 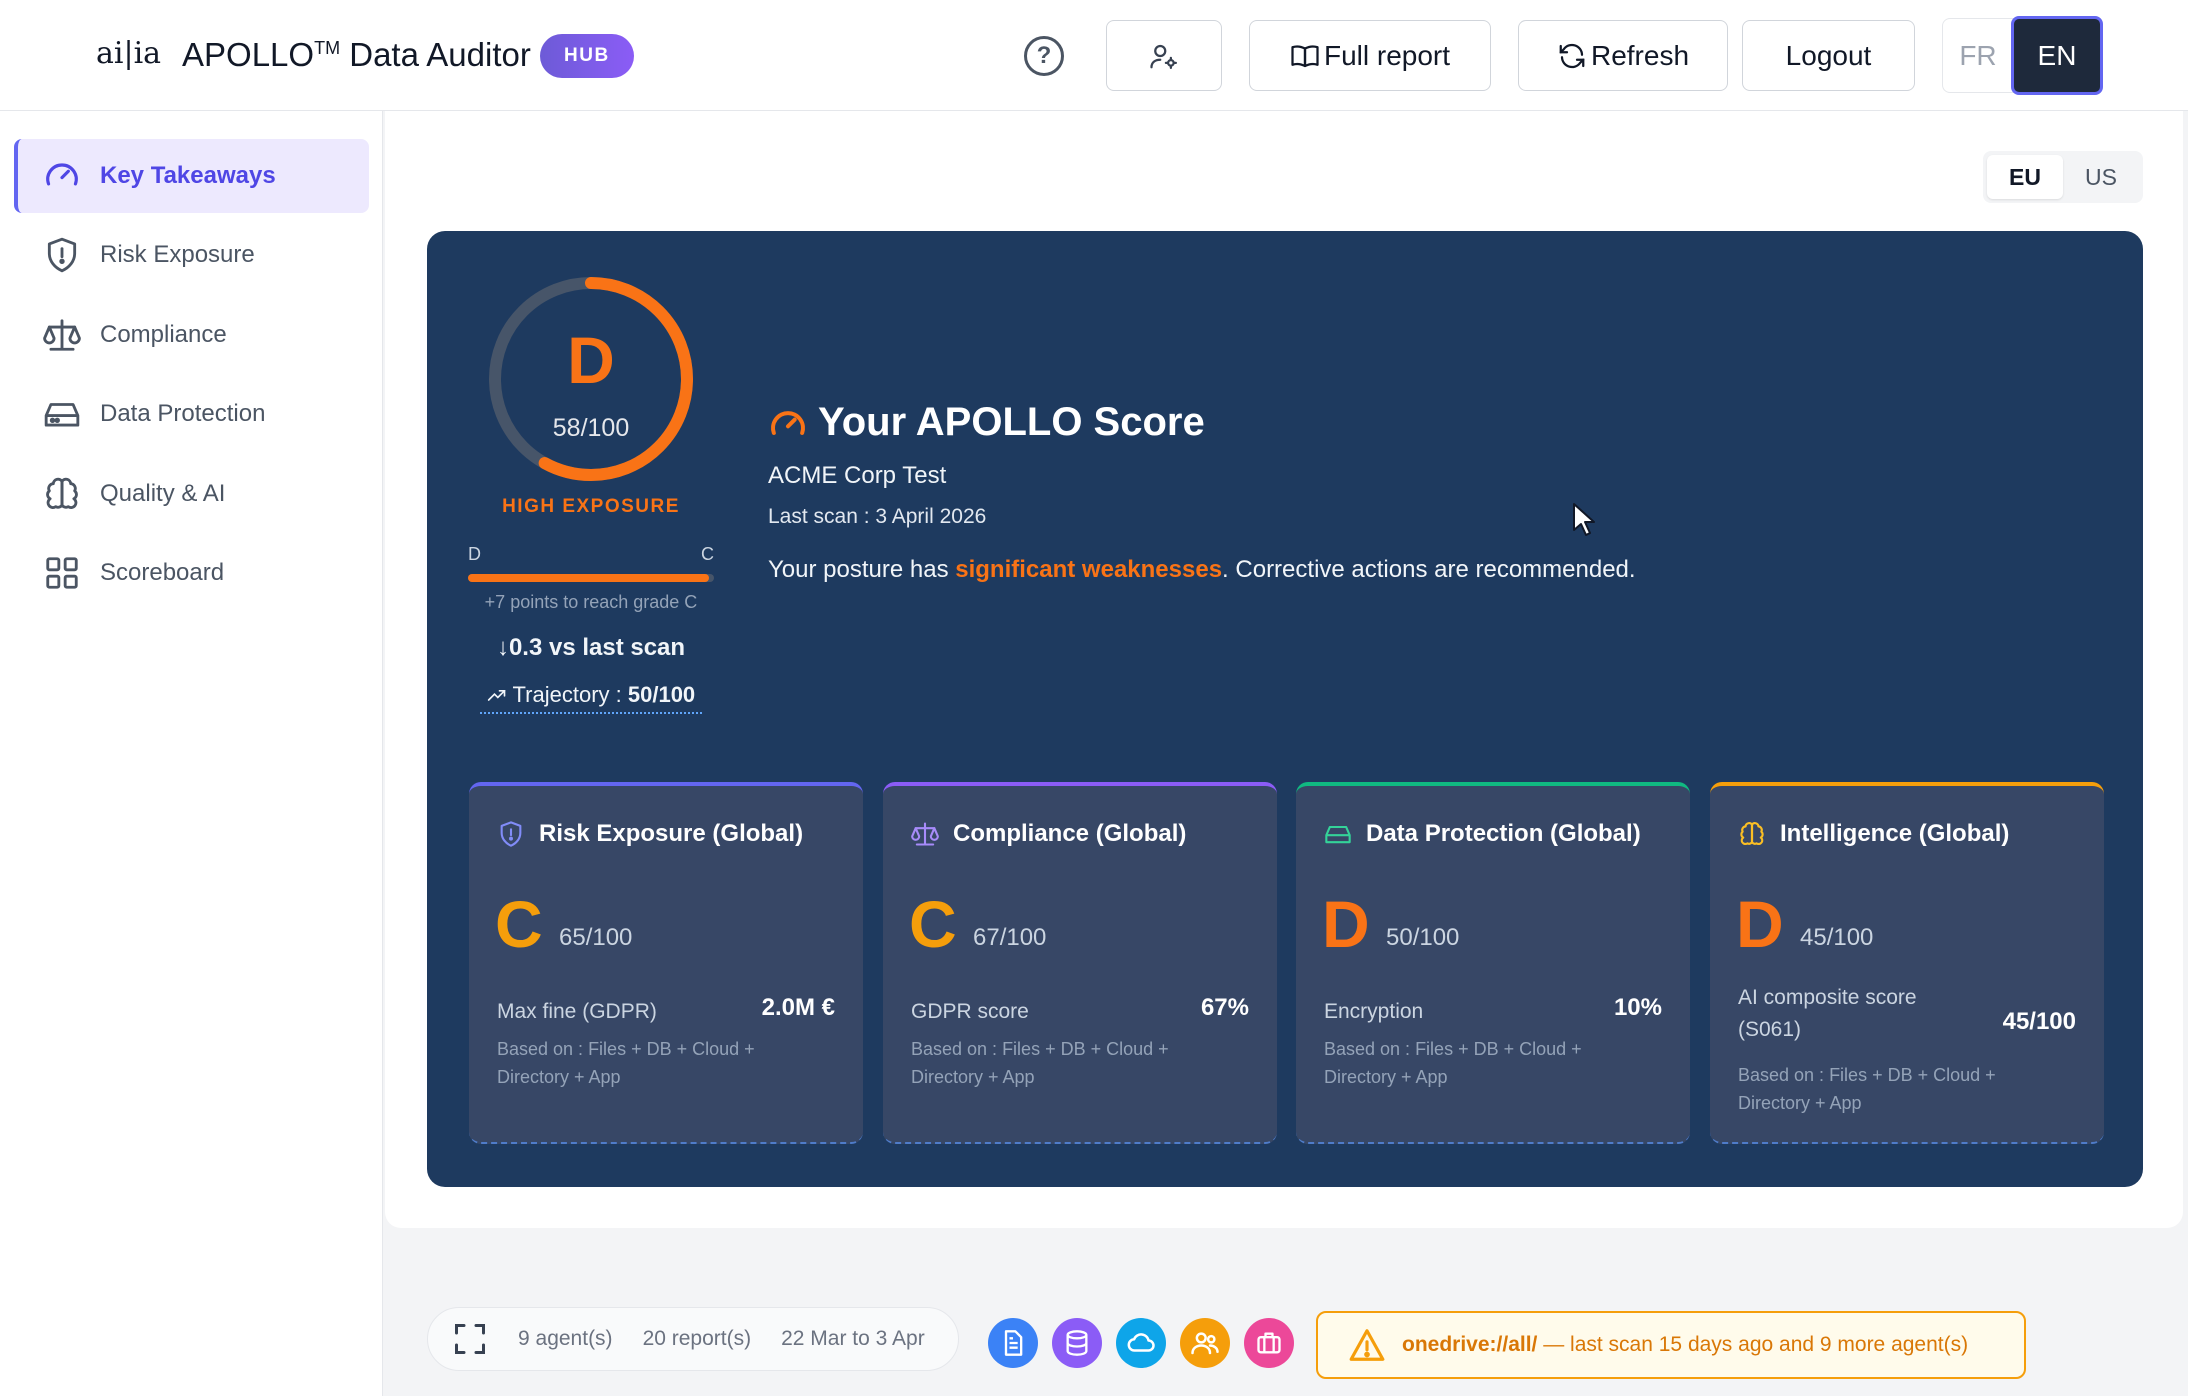 I want to click on language-switch: FR EN, so click(x=2022, y=55).